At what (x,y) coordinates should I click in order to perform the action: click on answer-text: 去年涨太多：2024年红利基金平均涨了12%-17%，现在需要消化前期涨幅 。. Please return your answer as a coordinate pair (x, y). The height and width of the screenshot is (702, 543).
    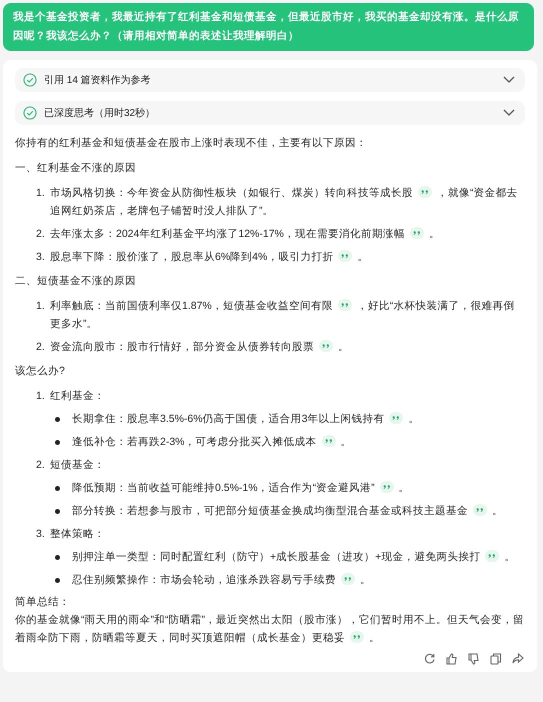
    Looking at the image, I should click on (245, 234).